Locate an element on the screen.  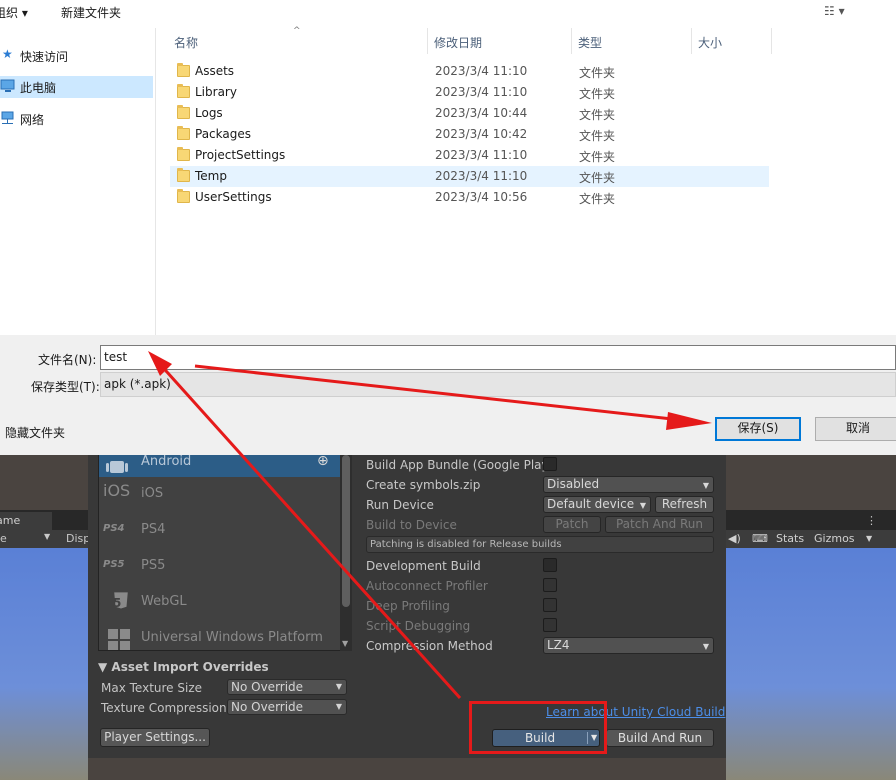
game-view-toolbar-right: ◀) ⌨ Stats Gizmos ▼ is located at coordinates (811, 539).